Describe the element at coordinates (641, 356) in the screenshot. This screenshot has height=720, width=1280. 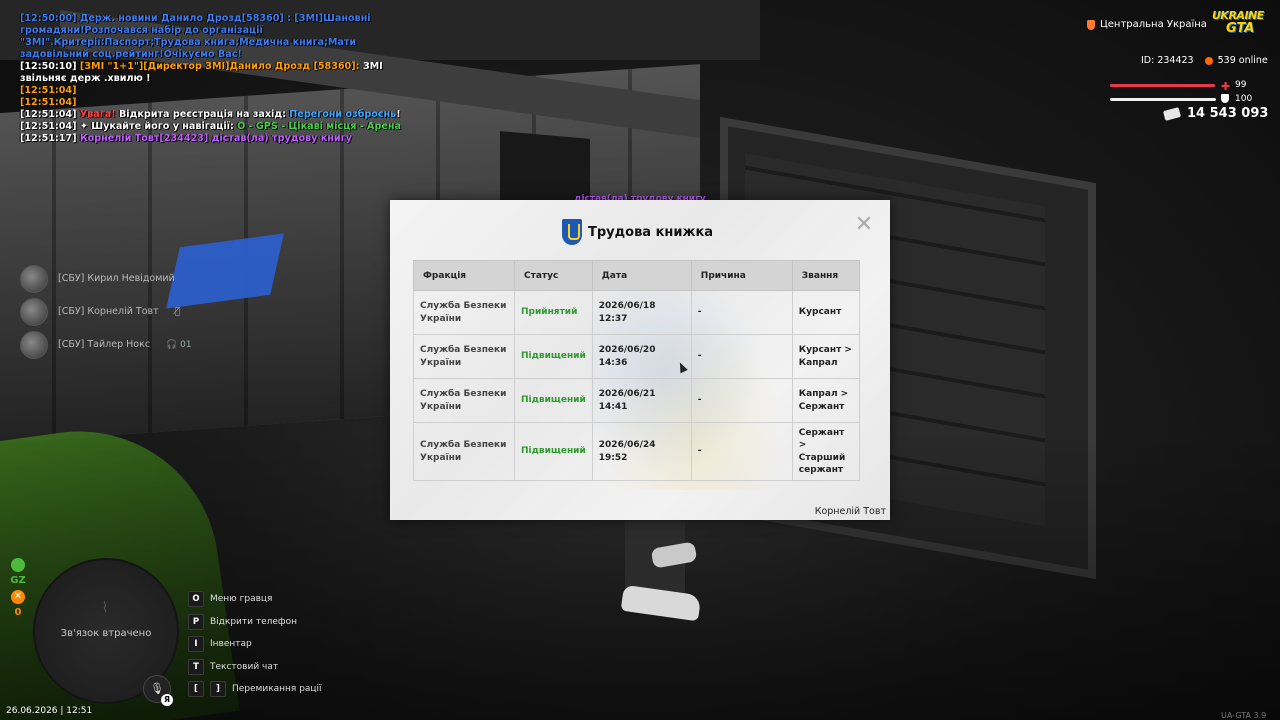
I see `cell-date: 2026/06/20 14:36` at that location.